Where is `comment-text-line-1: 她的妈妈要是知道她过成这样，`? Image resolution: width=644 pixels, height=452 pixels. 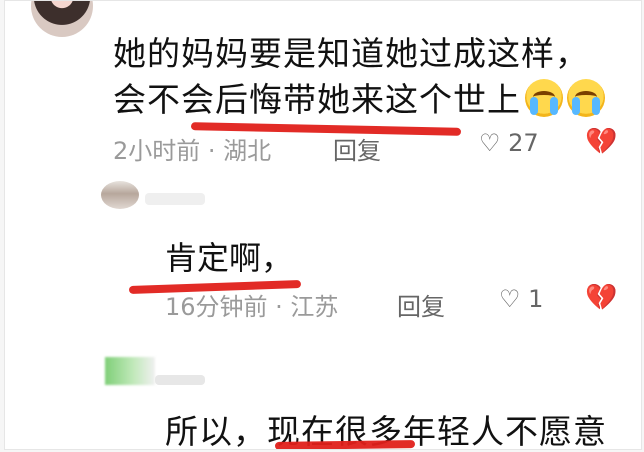
comment-text-line-1: 她的妈妈要是知道她过成这样， is located at coordinates (351, 53).